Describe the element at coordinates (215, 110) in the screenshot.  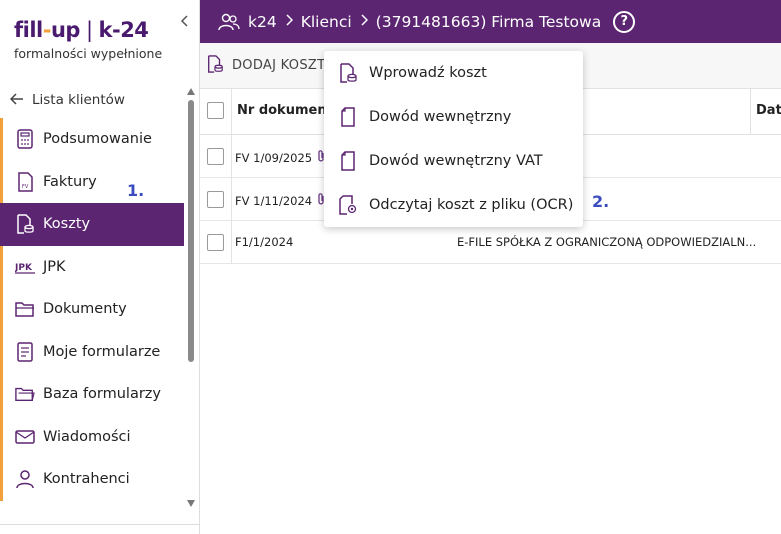
I see `select-all-checkbox` at that location.